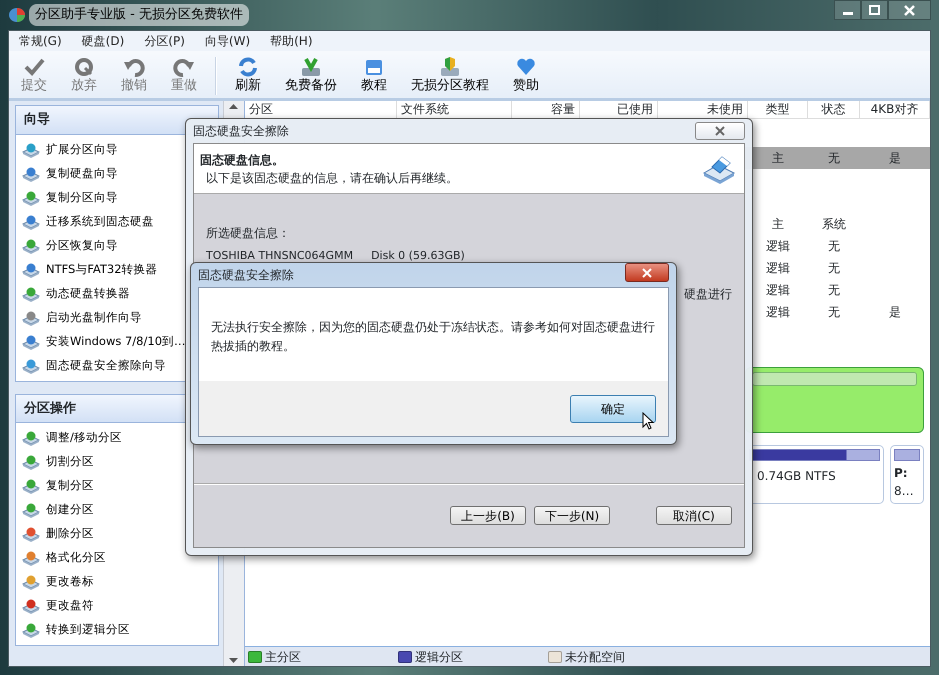 The height and width of the screenshot is (675, 939). What do you see at coordinates (847, 13) in the screenshot?
I see `minimize-icon` at bounding box center [847, 13].